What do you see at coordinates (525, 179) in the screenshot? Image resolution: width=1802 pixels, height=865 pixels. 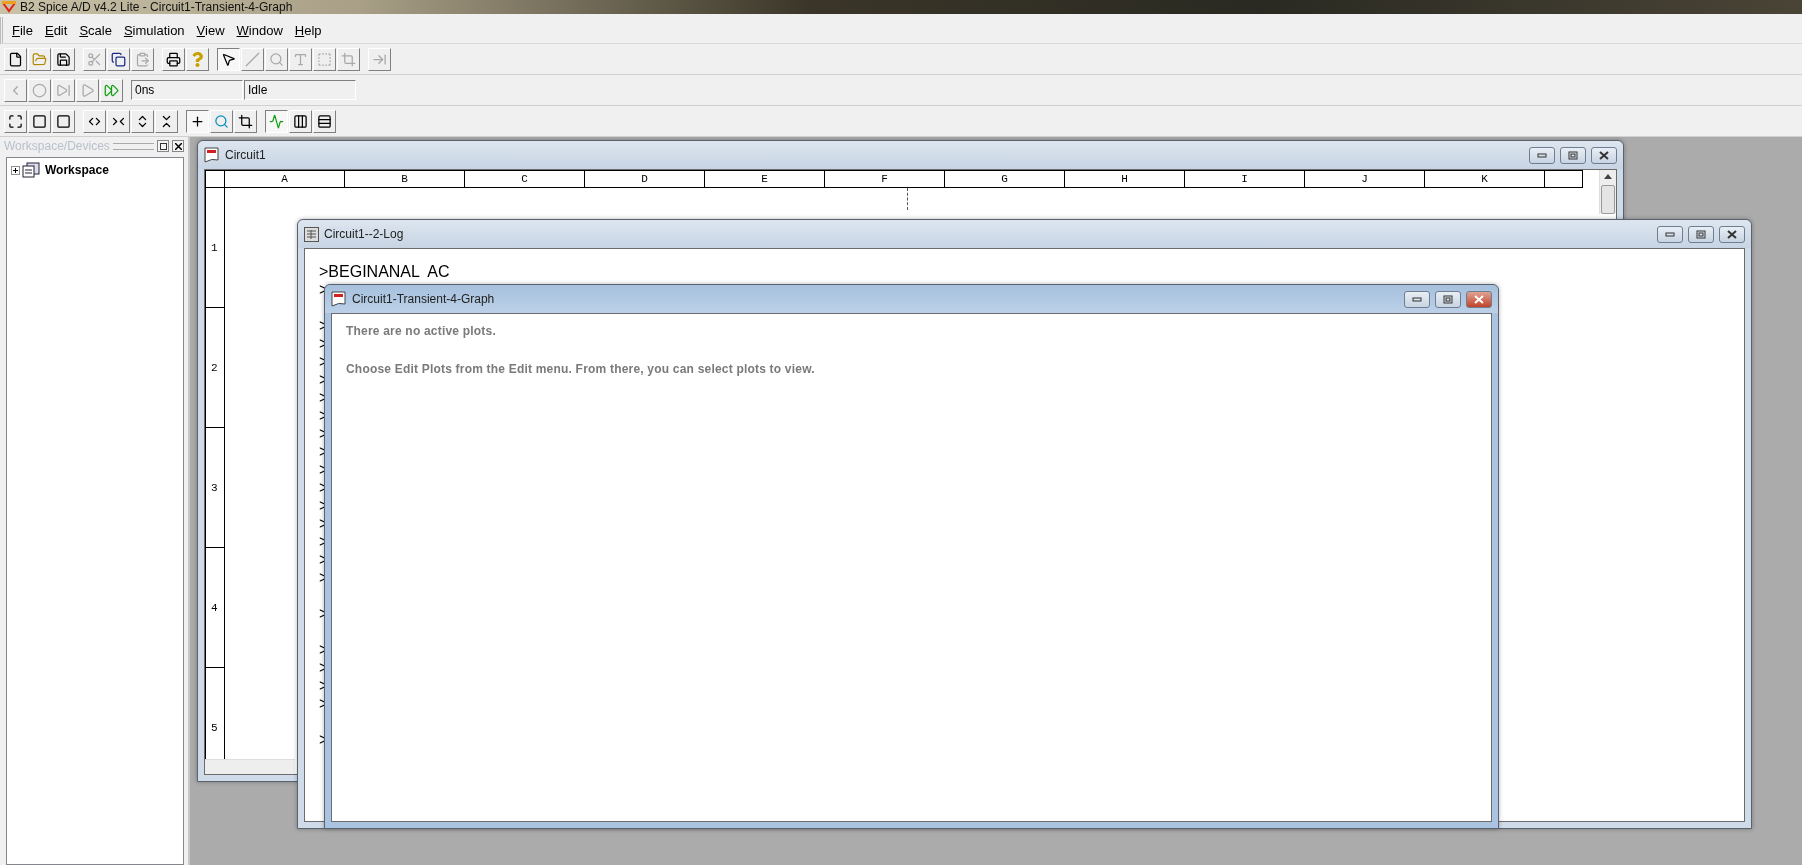 I see `column-header: C` at bounding box center [525, 179].